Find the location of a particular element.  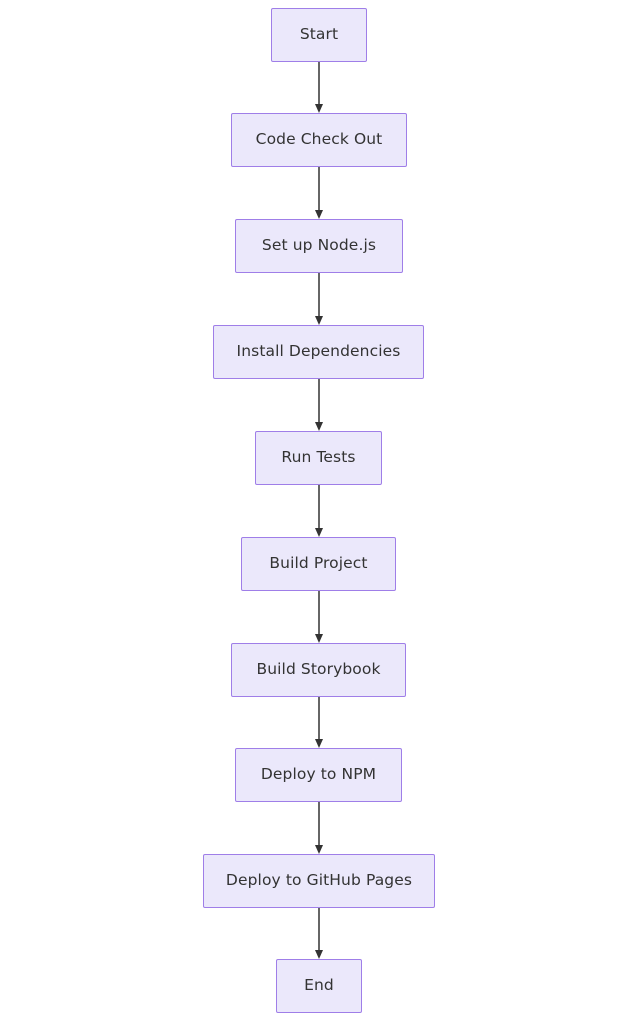

flowchart-node-npm: Deploy to NPM is located at coordinates (318, 775).